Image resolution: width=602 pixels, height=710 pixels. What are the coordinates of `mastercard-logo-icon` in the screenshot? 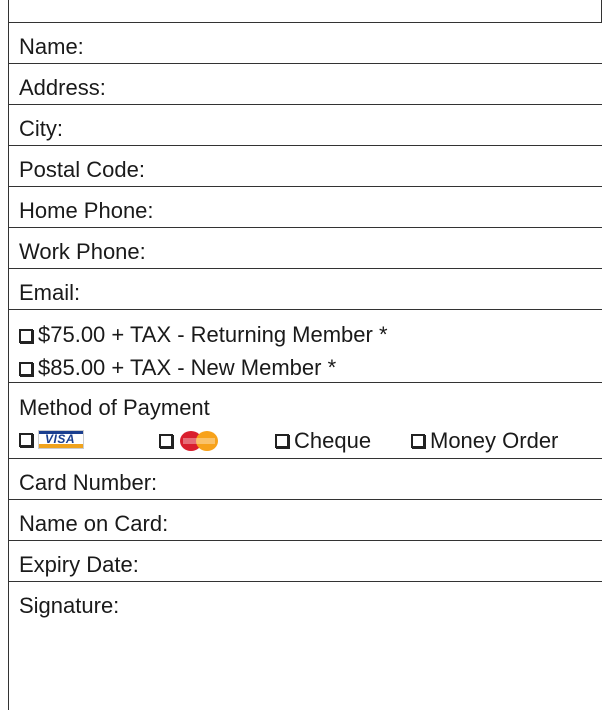 It's located at (203, 441).